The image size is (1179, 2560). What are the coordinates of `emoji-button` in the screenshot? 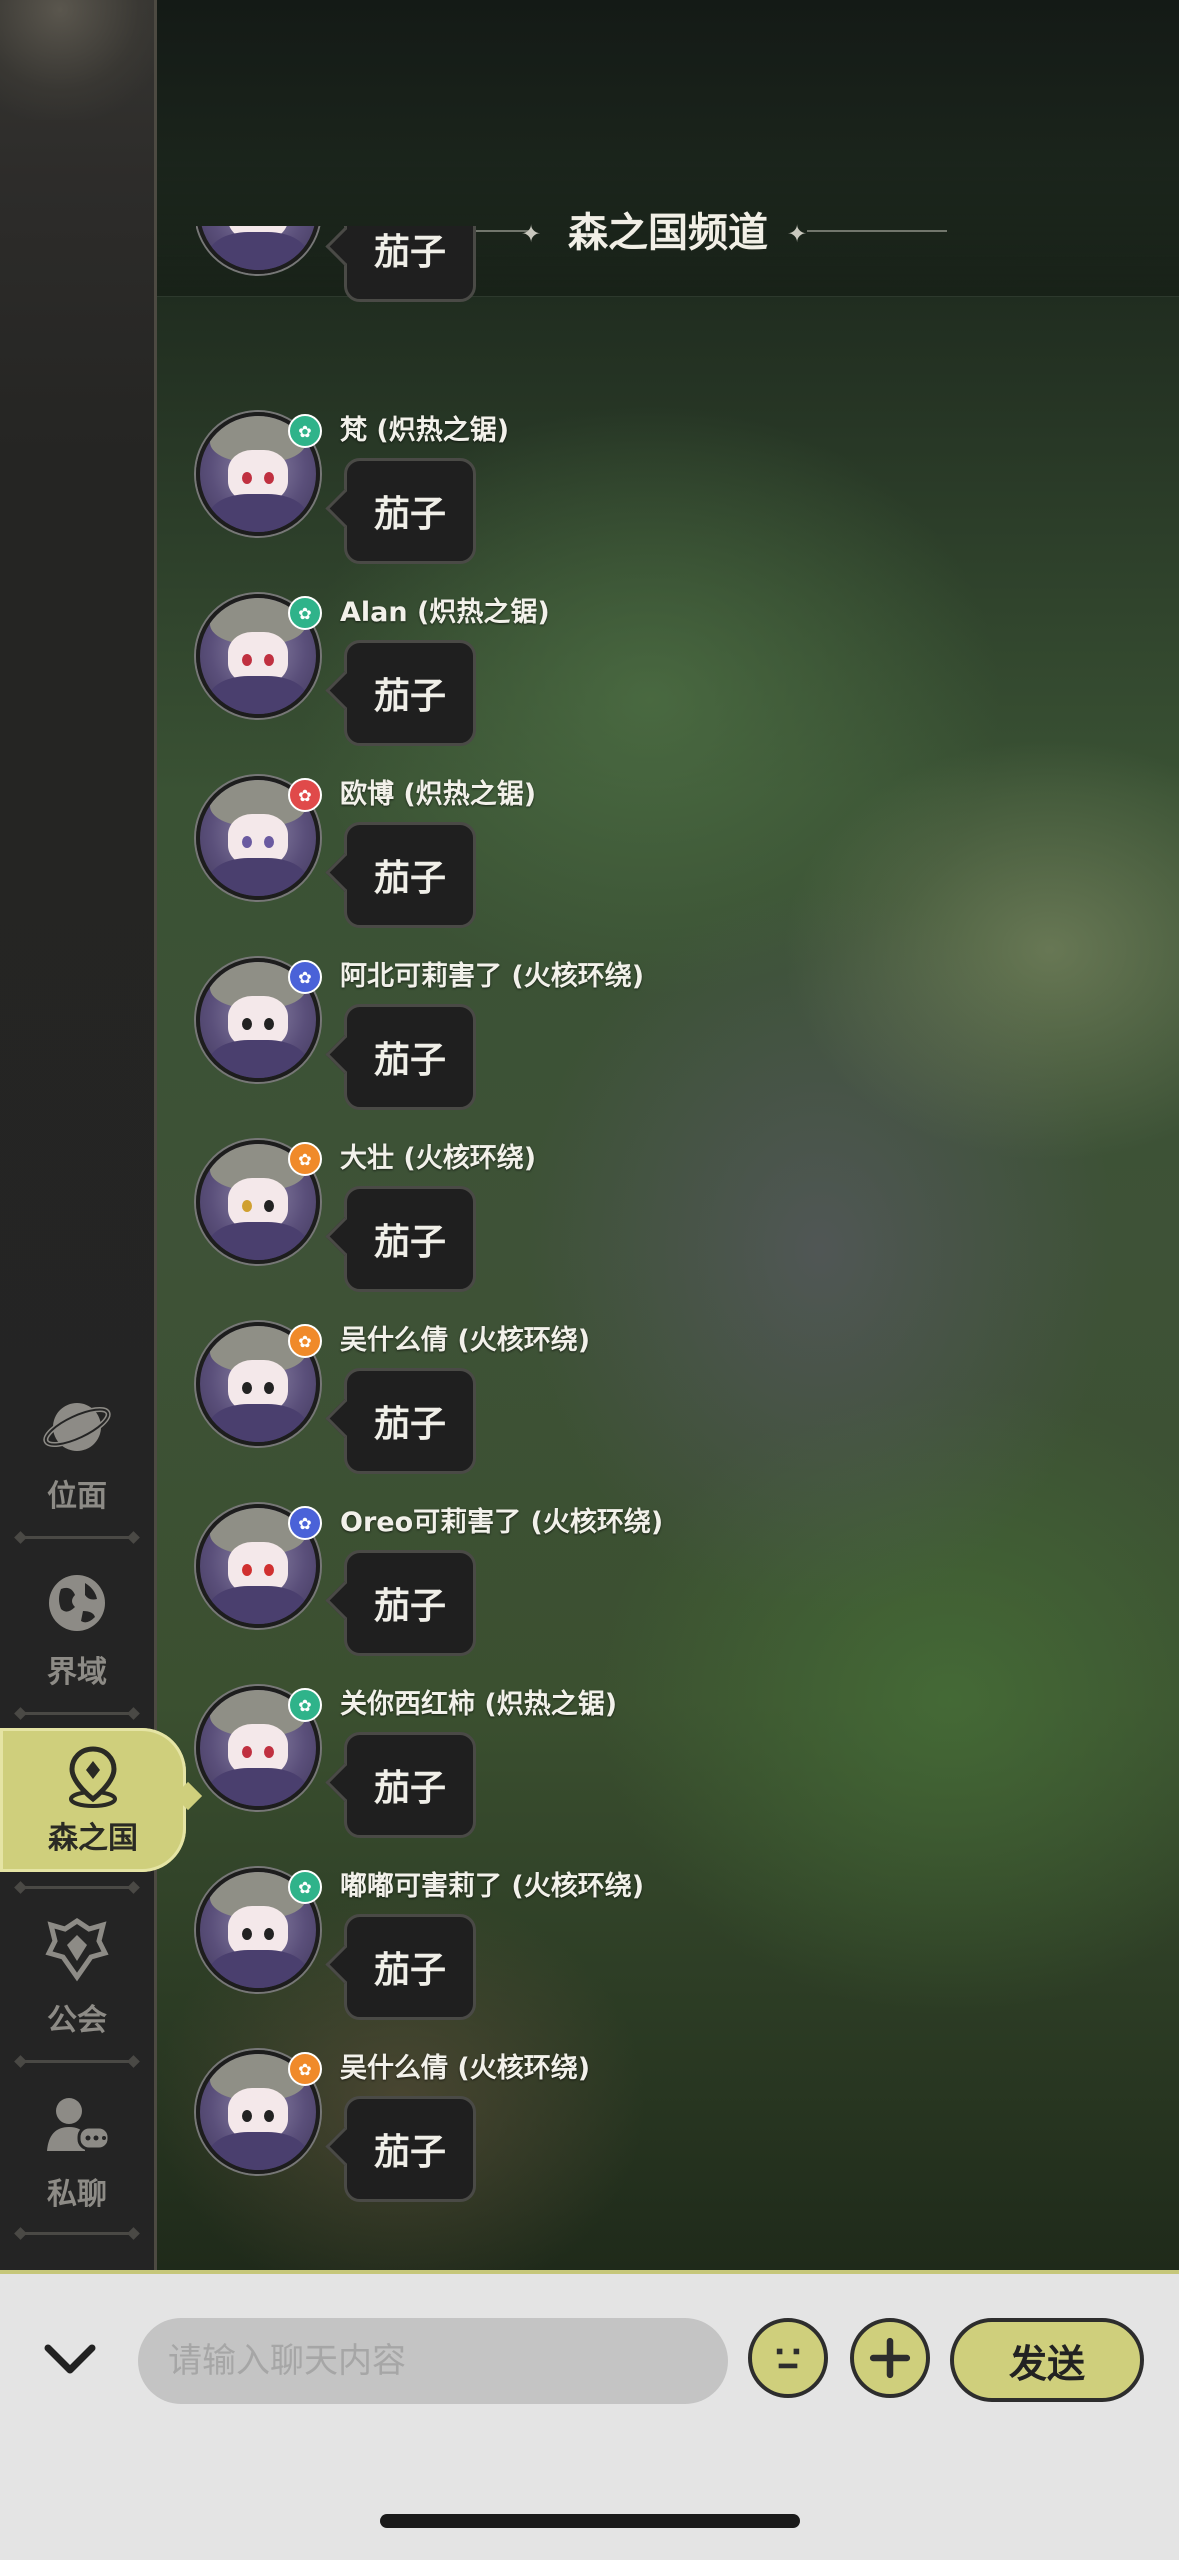 It's located at (788, 2358).